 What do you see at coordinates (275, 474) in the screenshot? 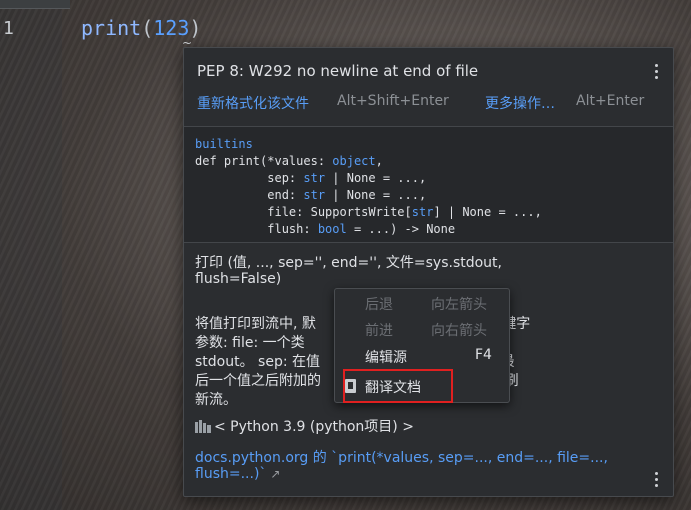
I see `external-link-icon: ↗` at bounding box center [275, 474].